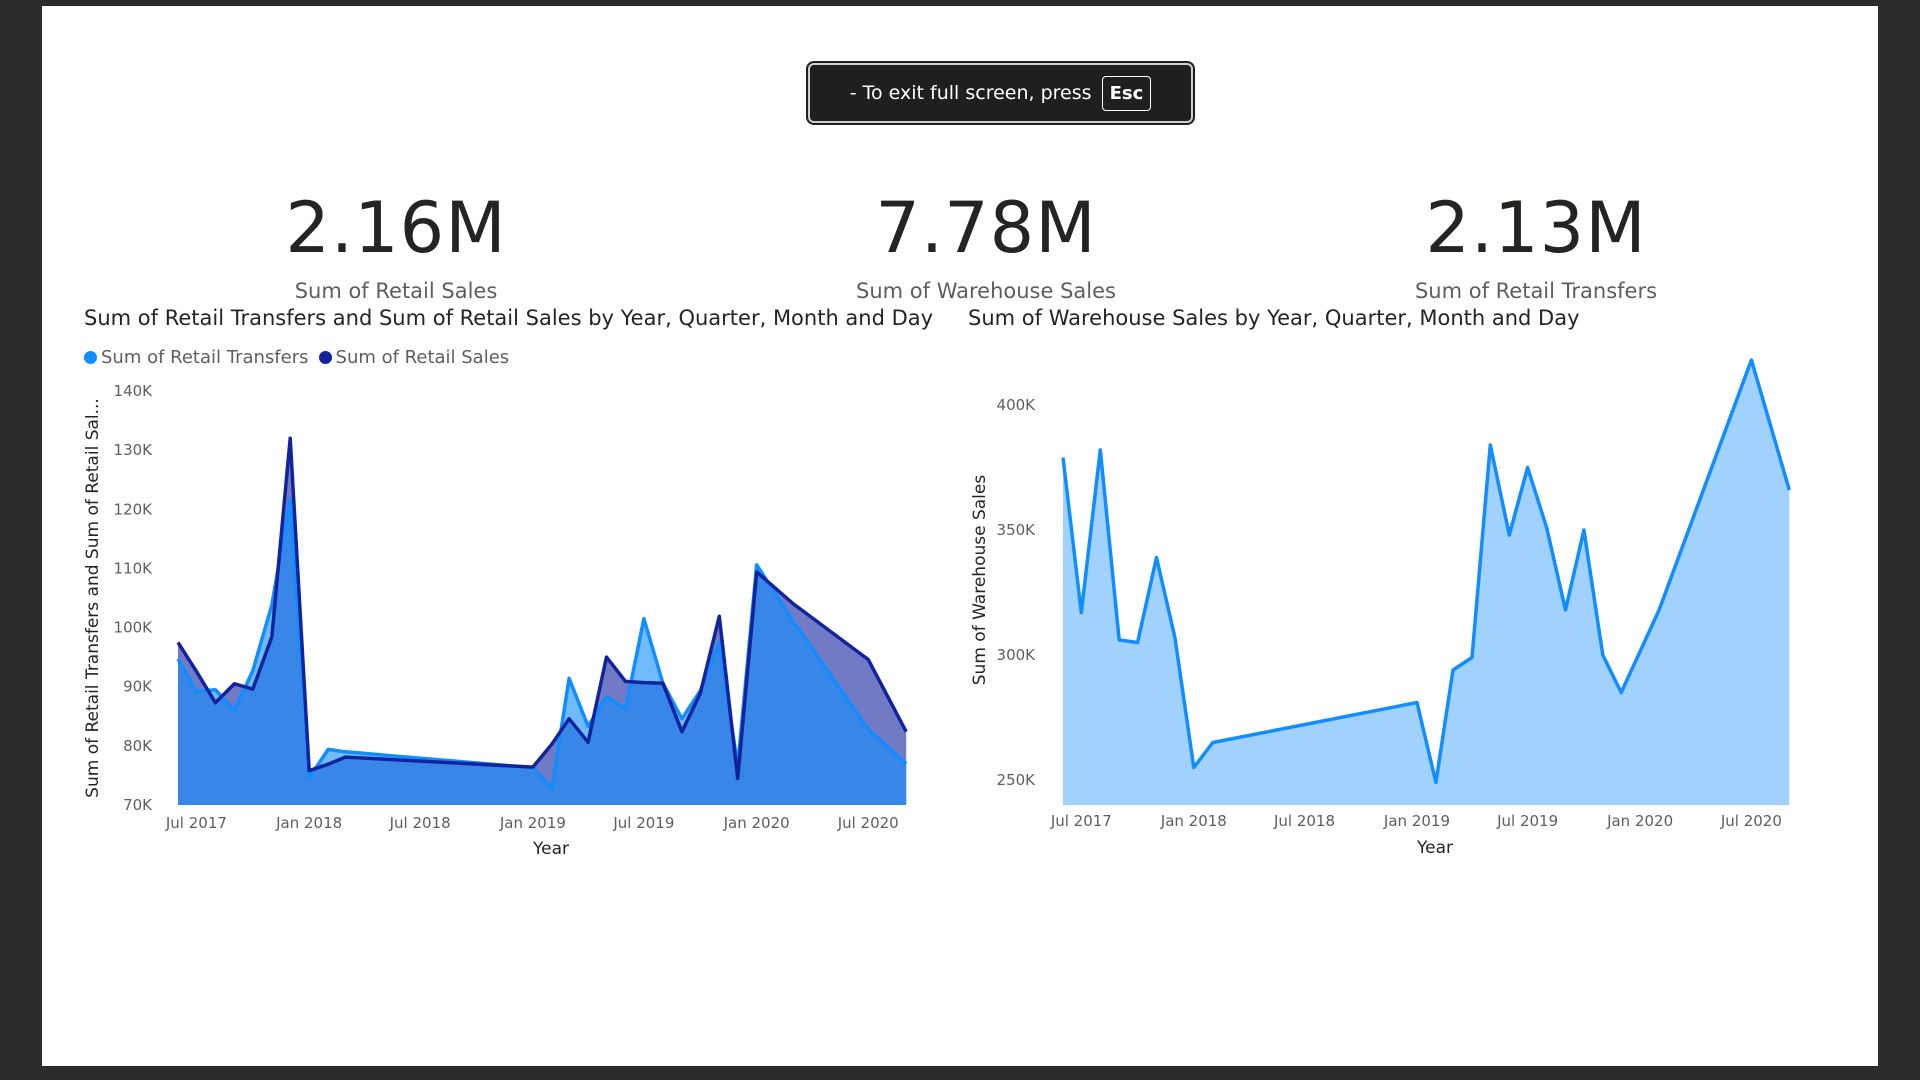 This screenshot has height=1080, width=1920. What do you see at coordinates (980, 580) in the screenshot?
I see `y-axis-title: Sum of Warehouse Sales` at bounding box center [980, 580].